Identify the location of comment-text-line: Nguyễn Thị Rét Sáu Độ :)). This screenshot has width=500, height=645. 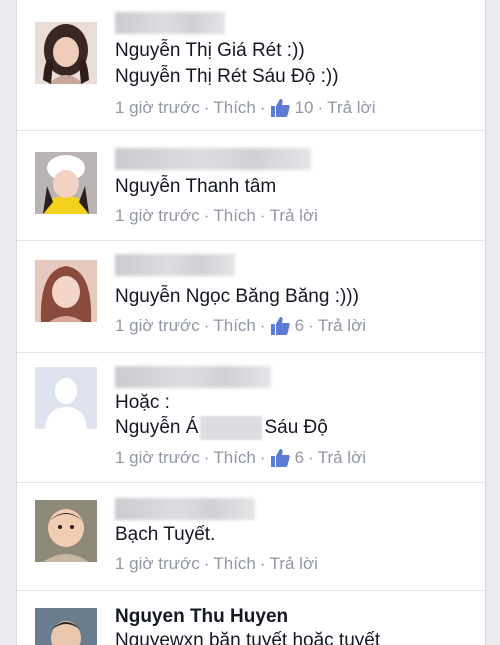
(227, 76).